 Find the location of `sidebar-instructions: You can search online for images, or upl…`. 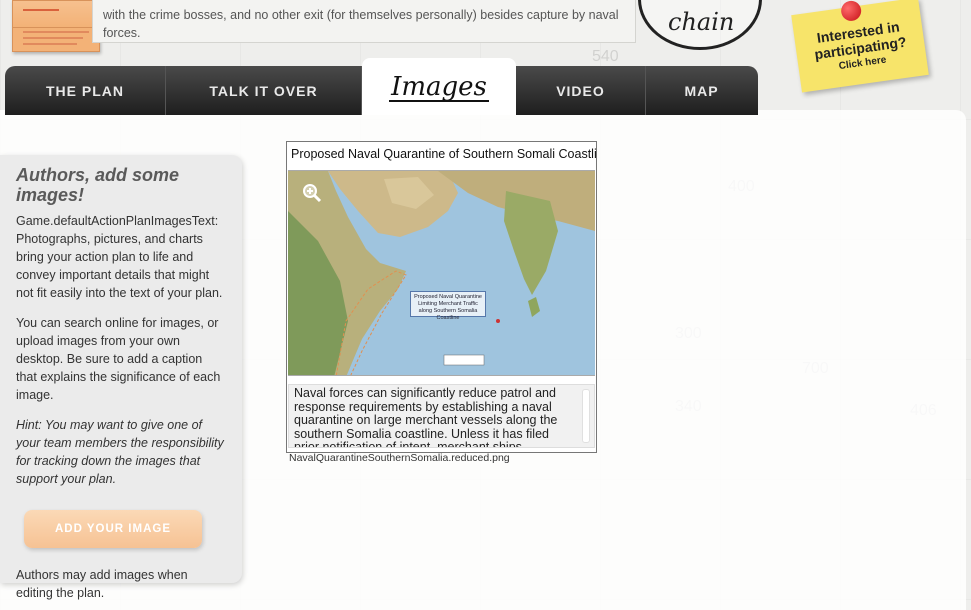

sidebar-instructions: You can search online for images, or upl… is located at coordinates (118, 359).